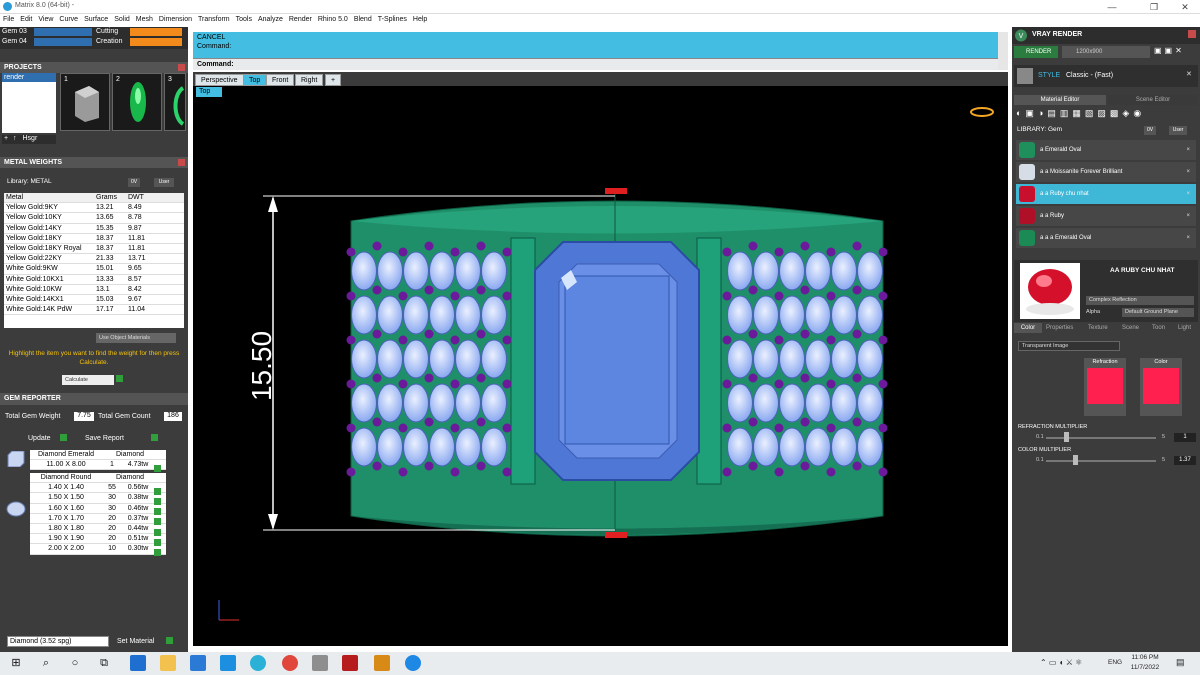 The width and height of the screenshot is (1200, 675). What do you see at coordinates (1112, 7) in the screenshot?
I see `minimize-button: —` at bounding box center [1112, 7].